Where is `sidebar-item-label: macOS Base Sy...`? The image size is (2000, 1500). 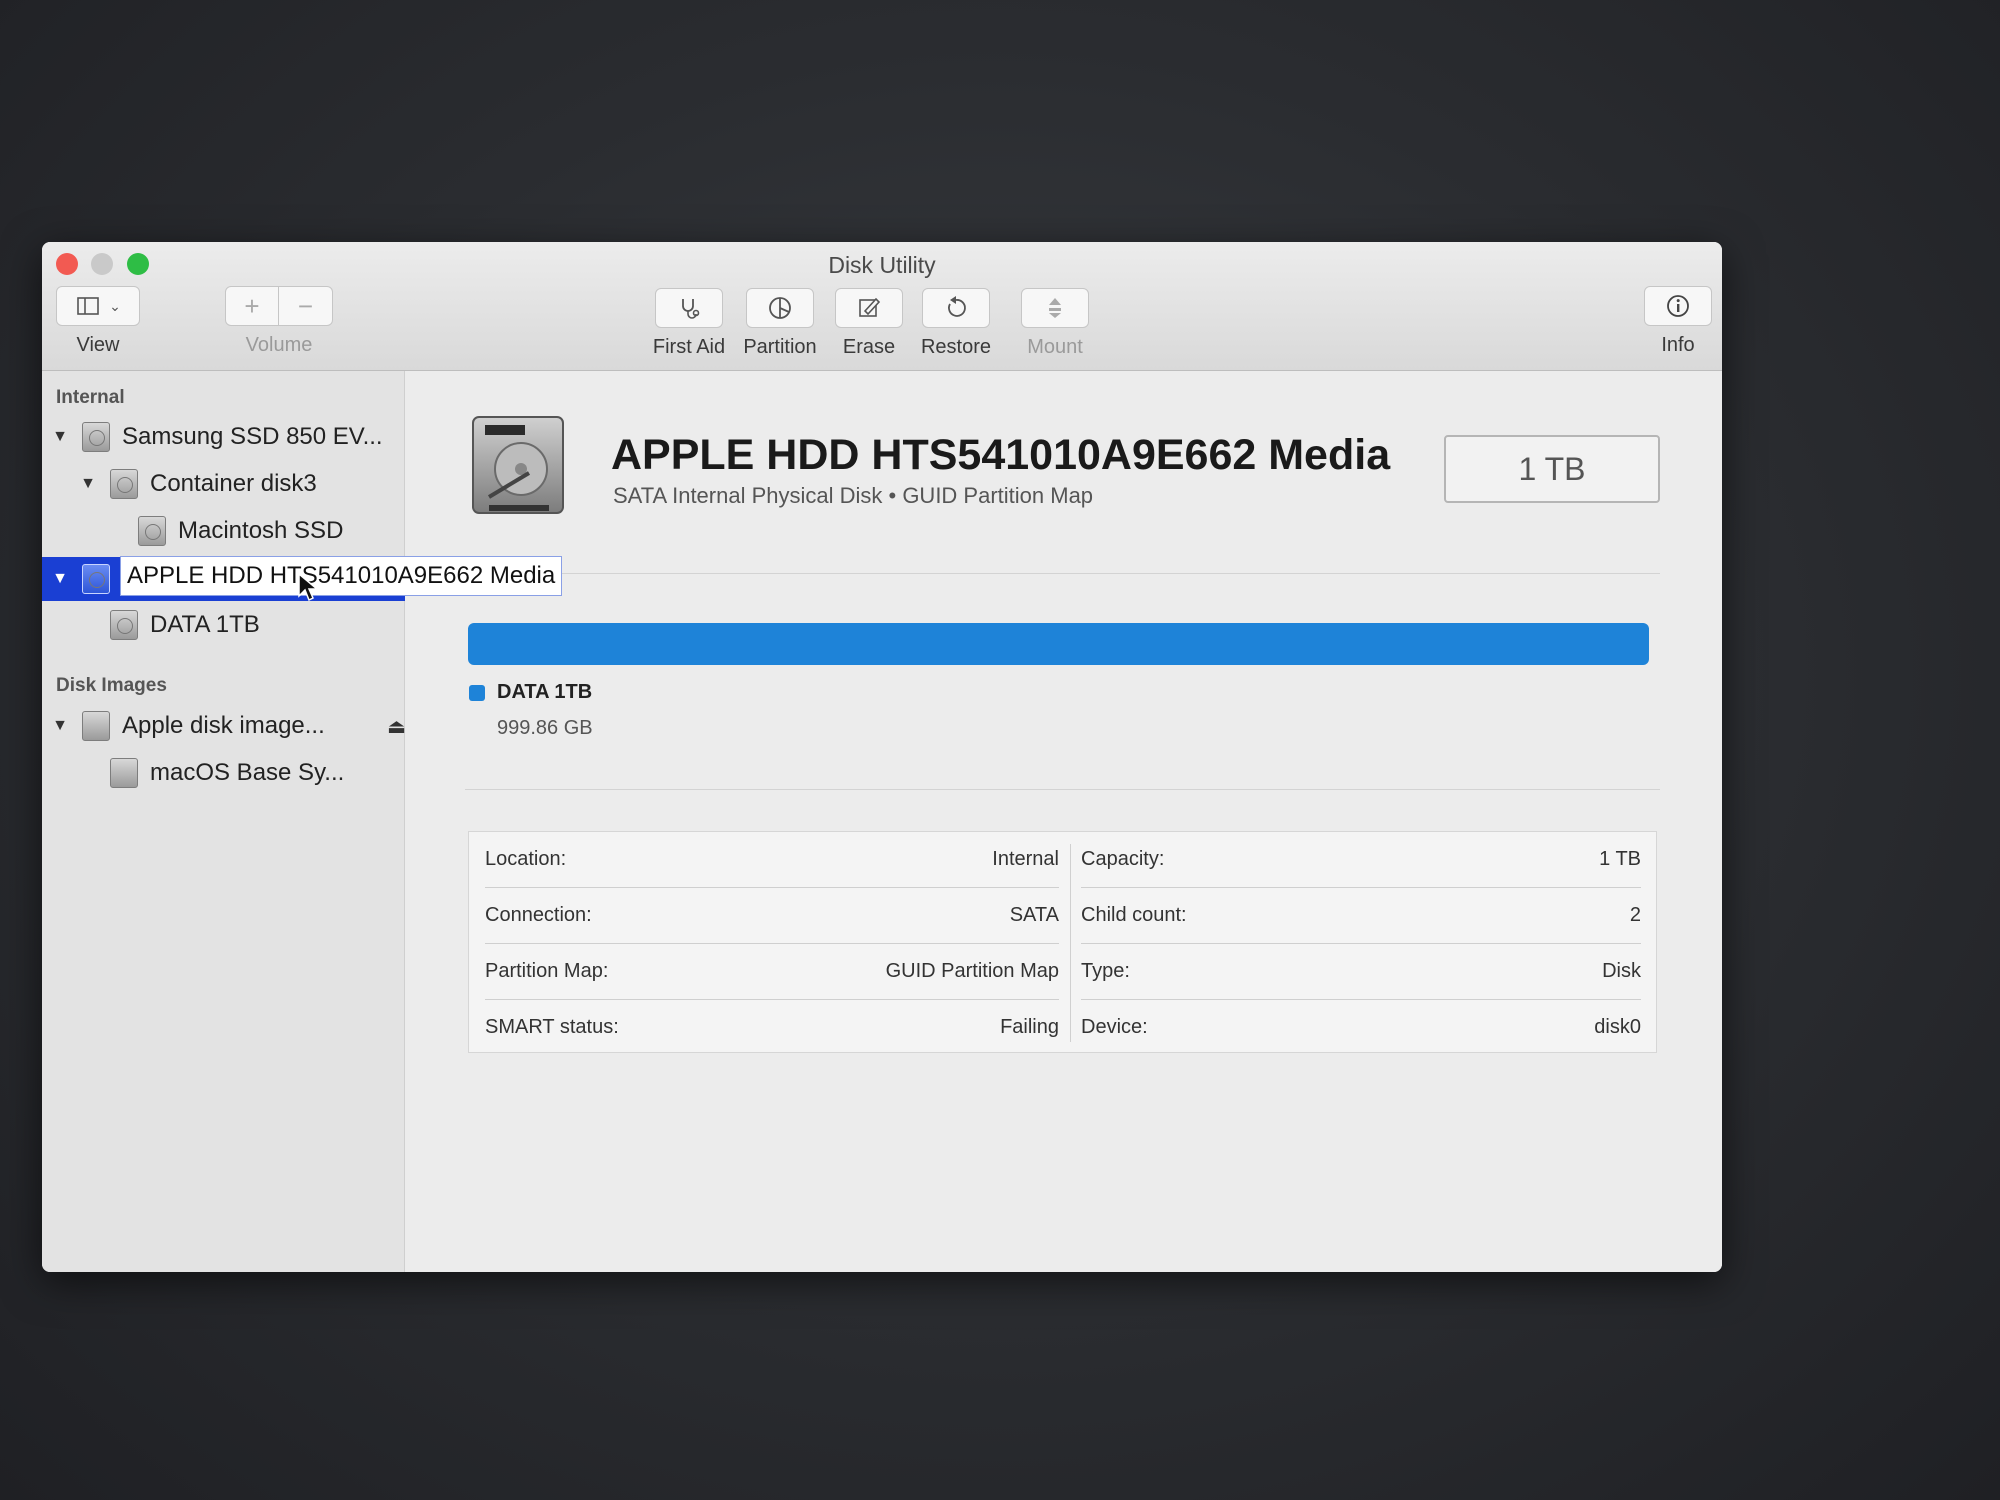
sidebar-item-label: macOS Base Sy... is located at coordinates (247, 772).